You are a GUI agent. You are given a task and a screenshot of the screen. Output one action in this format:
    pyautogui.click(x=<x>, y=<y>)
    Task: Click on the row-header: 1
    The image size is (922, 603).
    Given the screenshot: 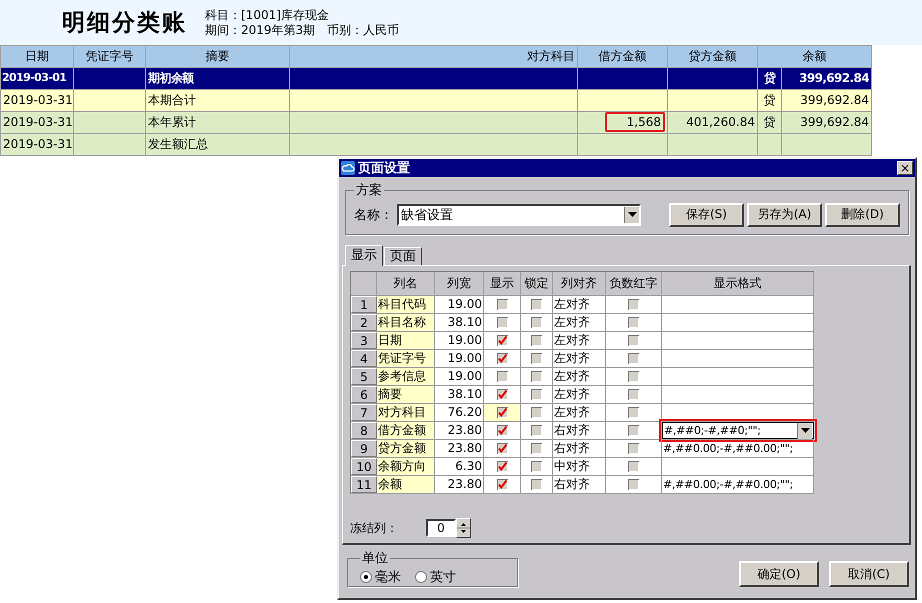 What is the action you would take?
    pyautogui.click(x=364, y=304)
    